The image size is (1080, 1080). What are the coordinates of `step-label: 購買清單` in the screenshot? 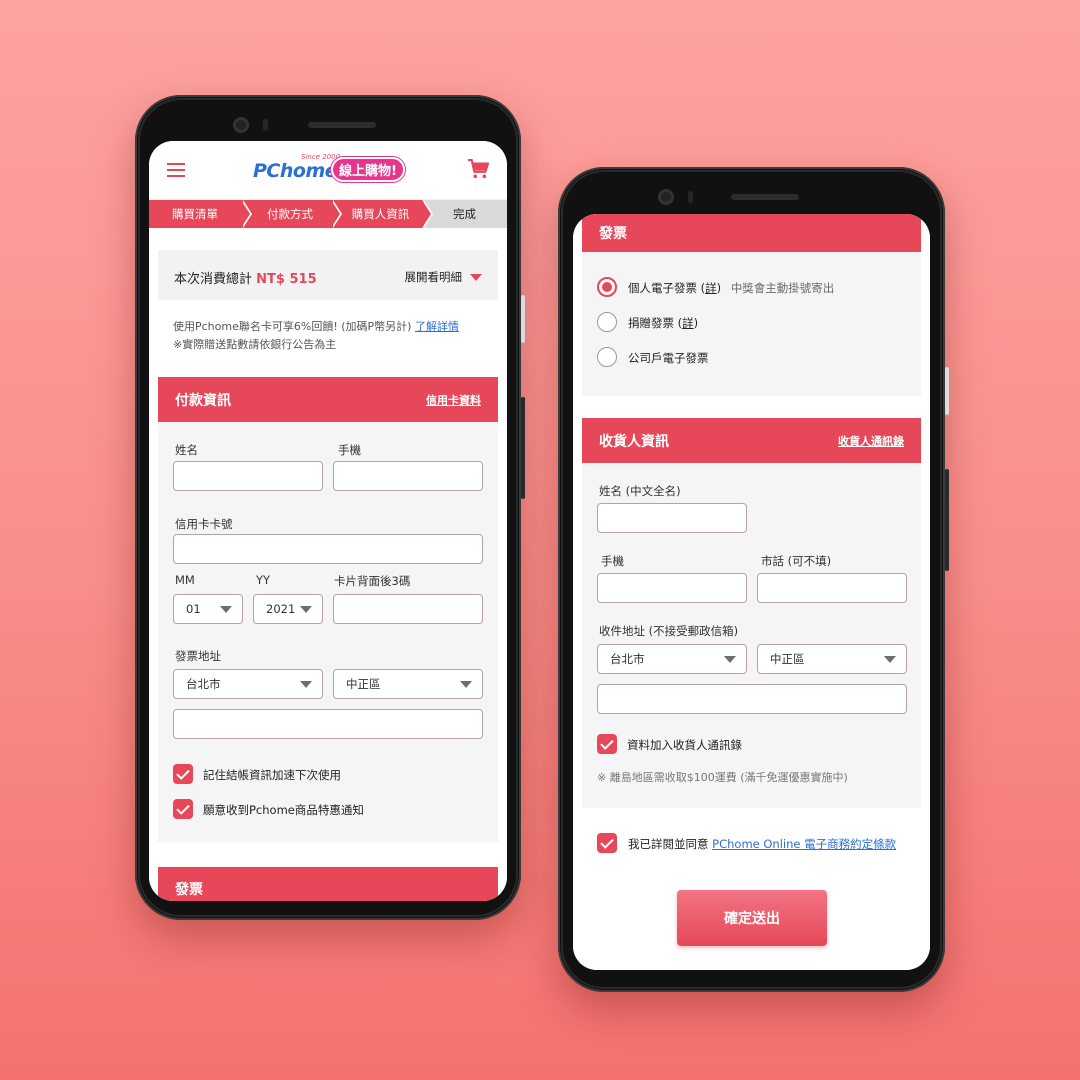 It's located at (195, 214).